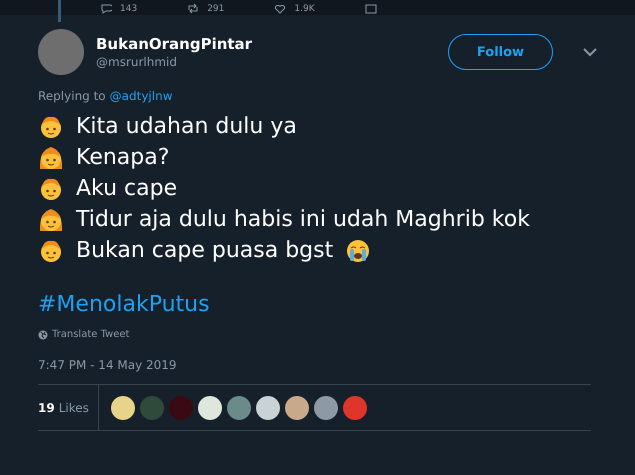 The image size is (635, 475). Describe the element at coordinates (106, 8) in the screenshot. I see `speech-bubble-icon` at that location.